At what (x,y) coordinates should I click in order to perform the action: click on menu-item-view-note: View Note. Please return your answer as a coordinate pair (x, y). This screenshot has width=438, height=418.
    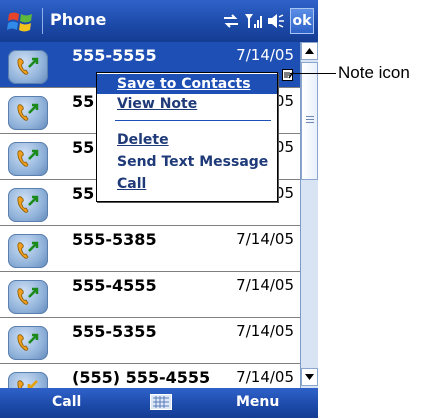
    Looking at the image, I should click on (187, 104).